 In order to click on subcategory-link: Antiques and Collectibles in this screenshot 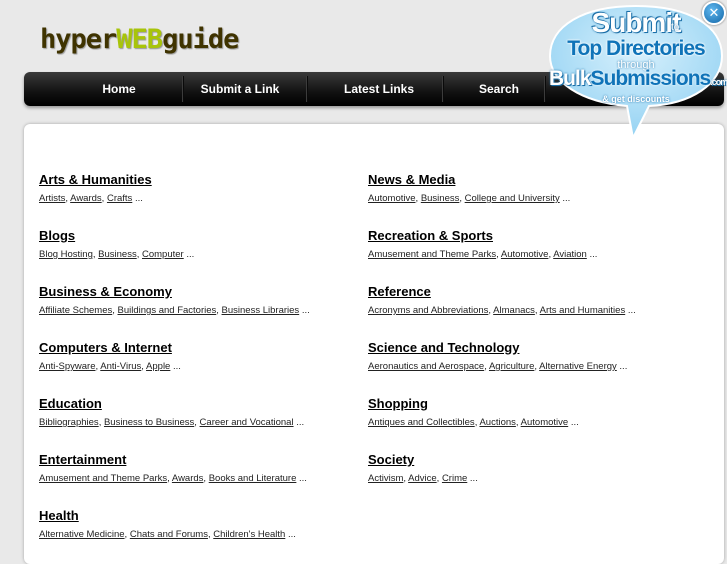, I will do `click(421, 422)`.